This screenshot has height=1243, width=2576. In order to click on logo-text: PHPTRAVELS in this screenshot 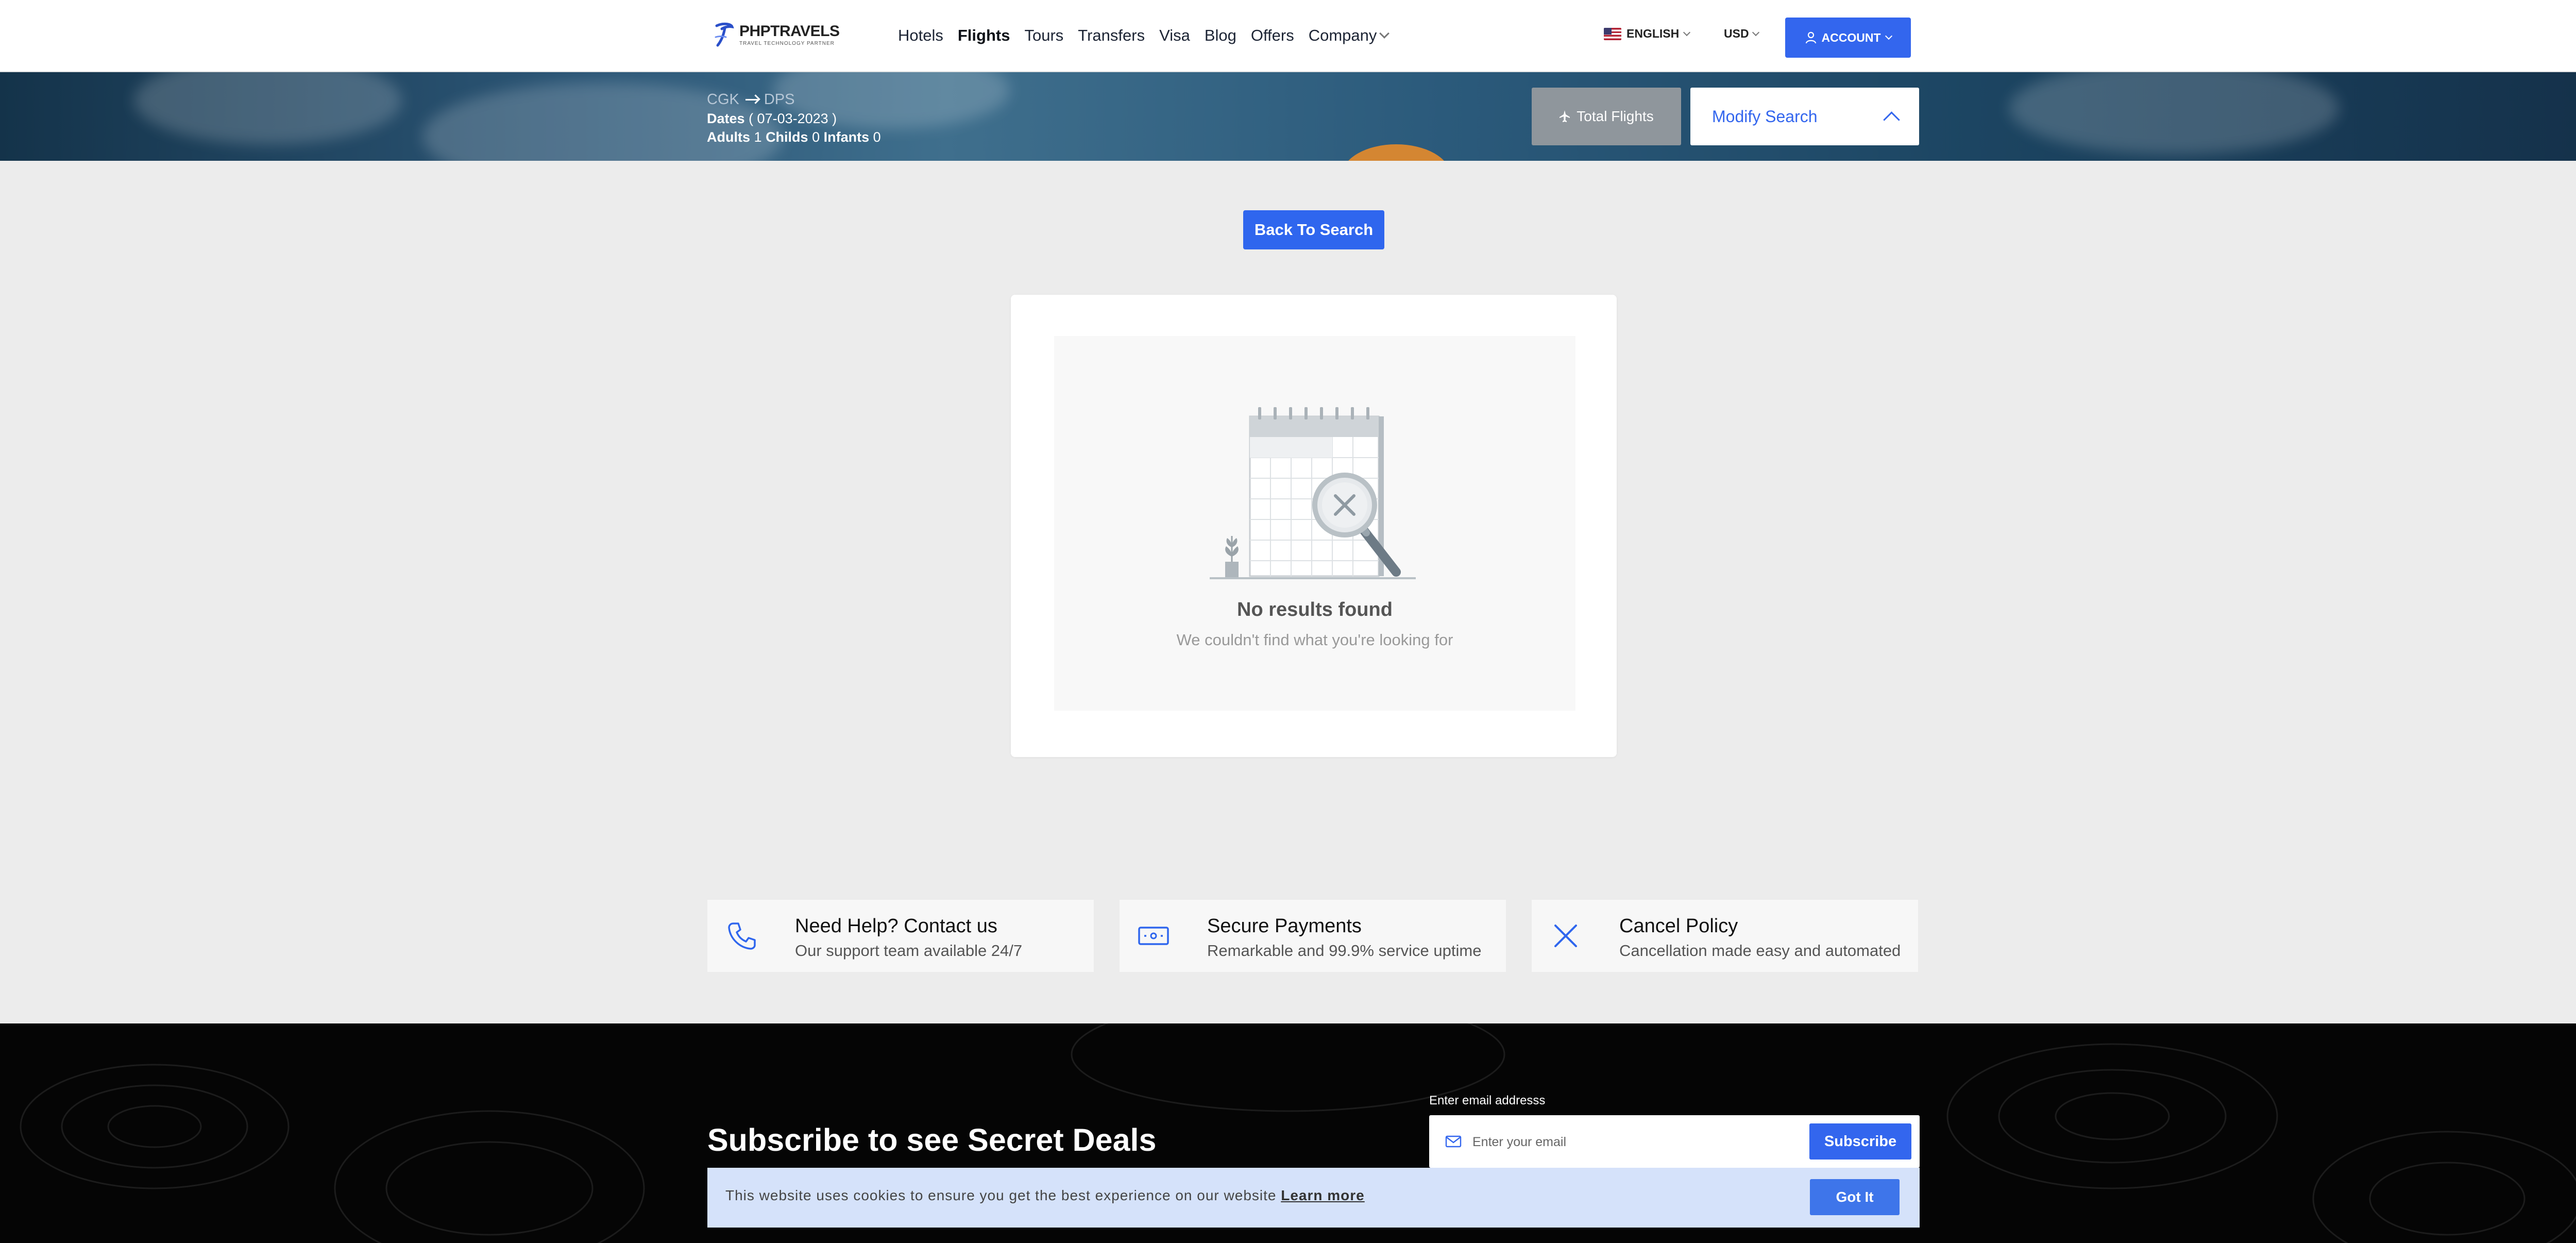, I will do `click(789, 31)`.